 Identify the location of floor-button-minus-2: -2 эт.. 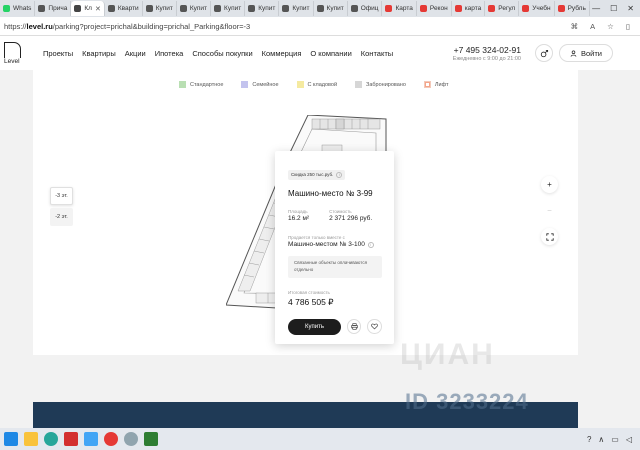
(61, 217).